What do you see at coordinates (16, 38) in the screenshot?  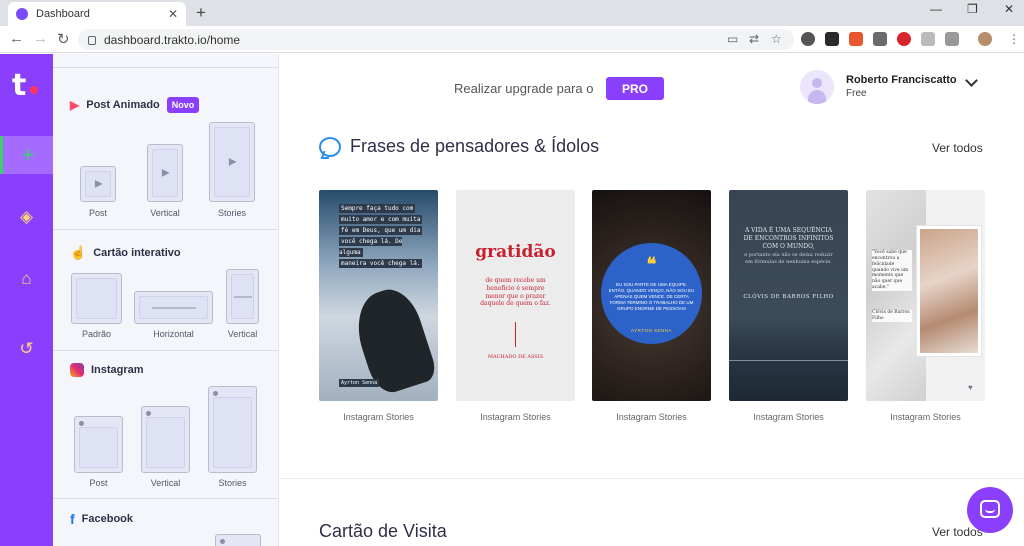 I see `back-arrow-icon: ←` at bounding box center [16, 38].